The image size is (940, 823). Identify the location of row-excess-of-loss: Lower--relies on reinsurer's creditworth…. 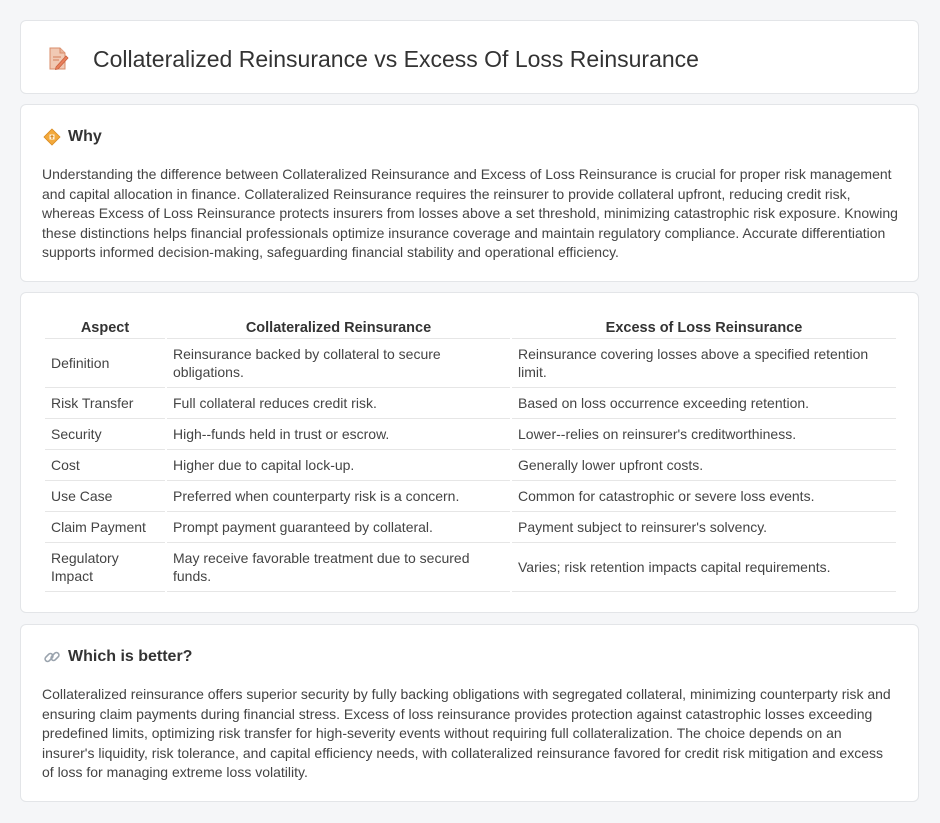
(704, 434).